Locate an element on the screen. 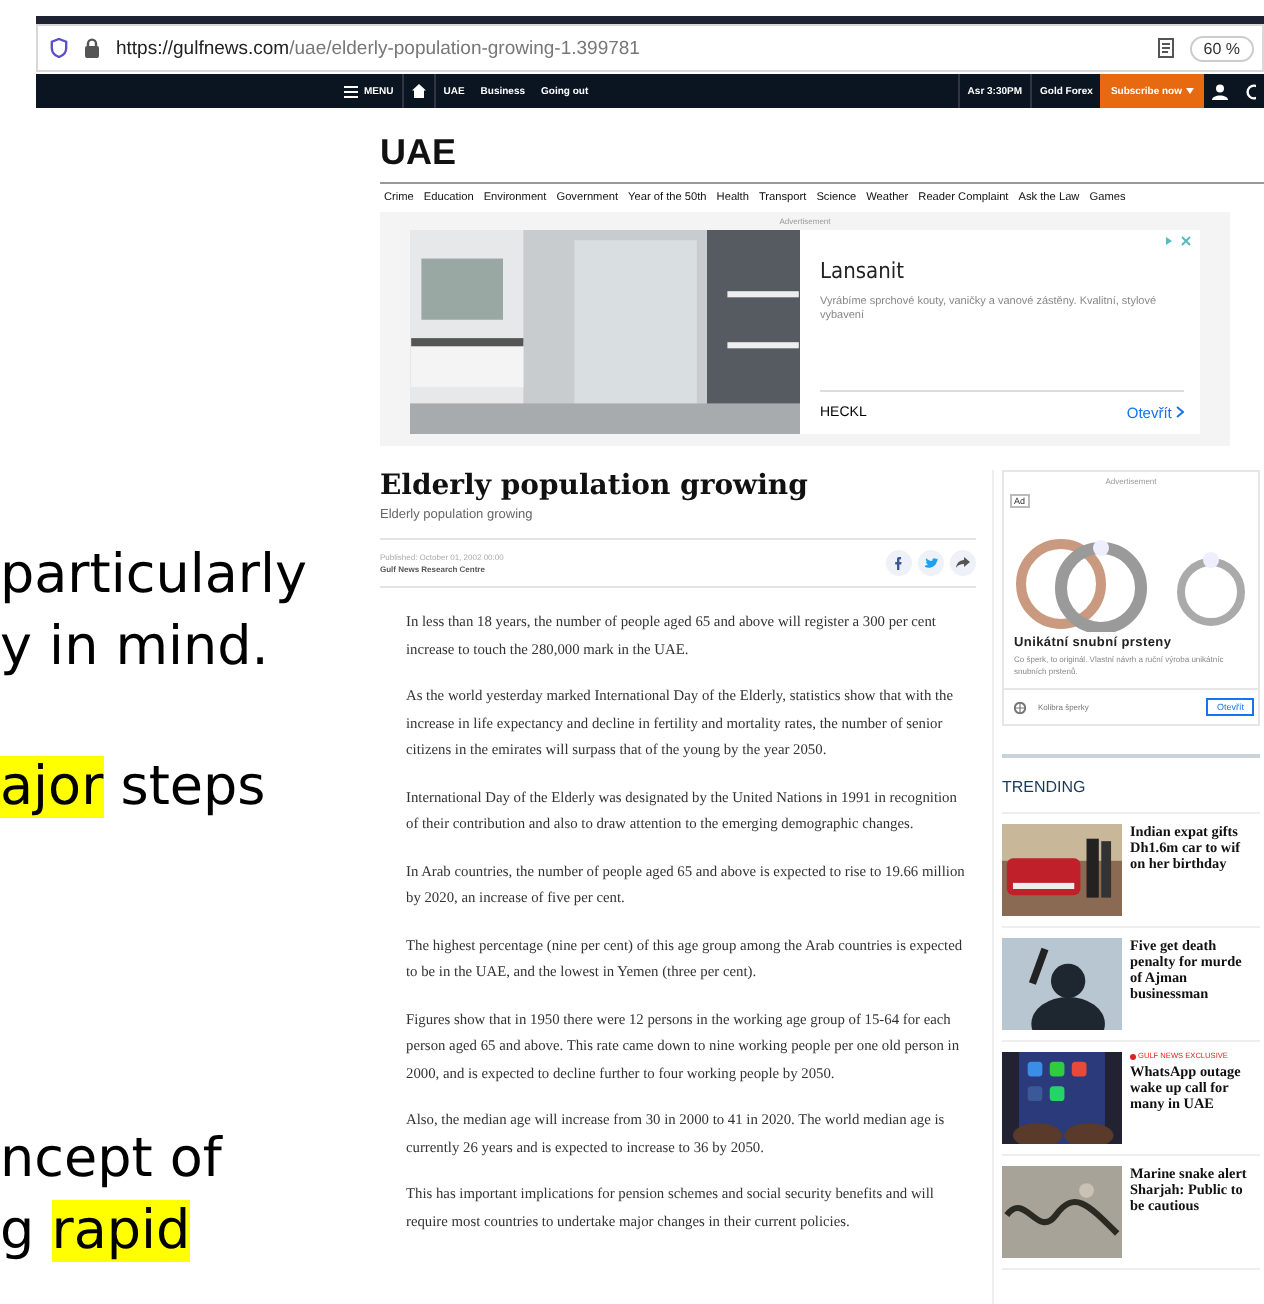  section-title: UAE is located at coordinates (419, 152).